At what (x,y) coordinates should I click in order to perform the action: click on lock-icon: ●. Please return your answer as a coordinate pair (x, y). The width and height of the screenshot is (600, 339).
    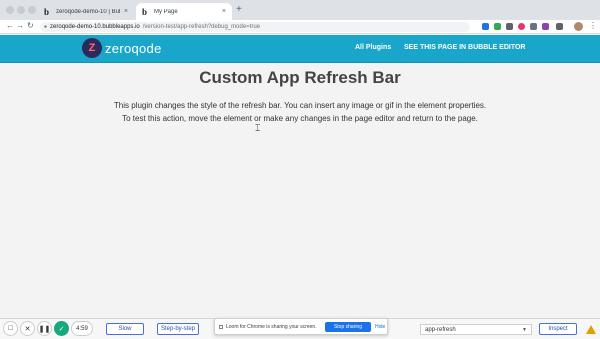
    Looking at the image, I should click on (46, 27).